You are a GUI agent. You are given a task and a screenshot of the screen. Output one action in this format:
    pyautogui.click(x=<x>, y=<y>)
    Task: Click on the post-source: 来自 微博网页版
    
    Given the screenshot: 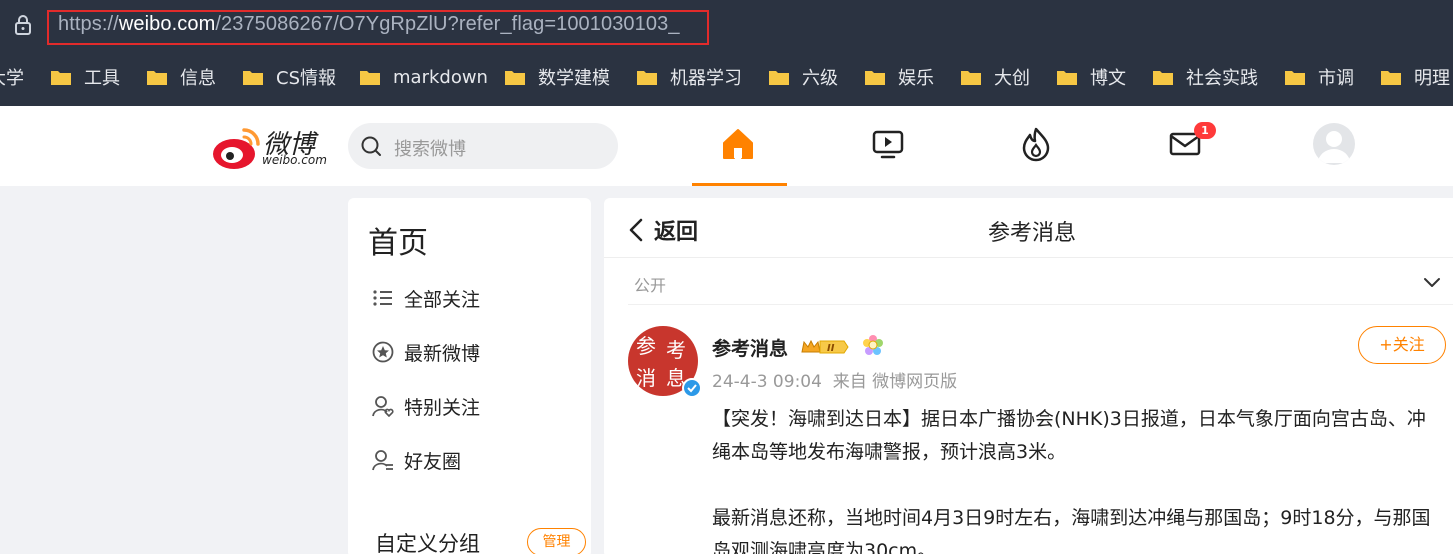 What is the action you would take?
    pyautogui.click(x=895, y=382)
    